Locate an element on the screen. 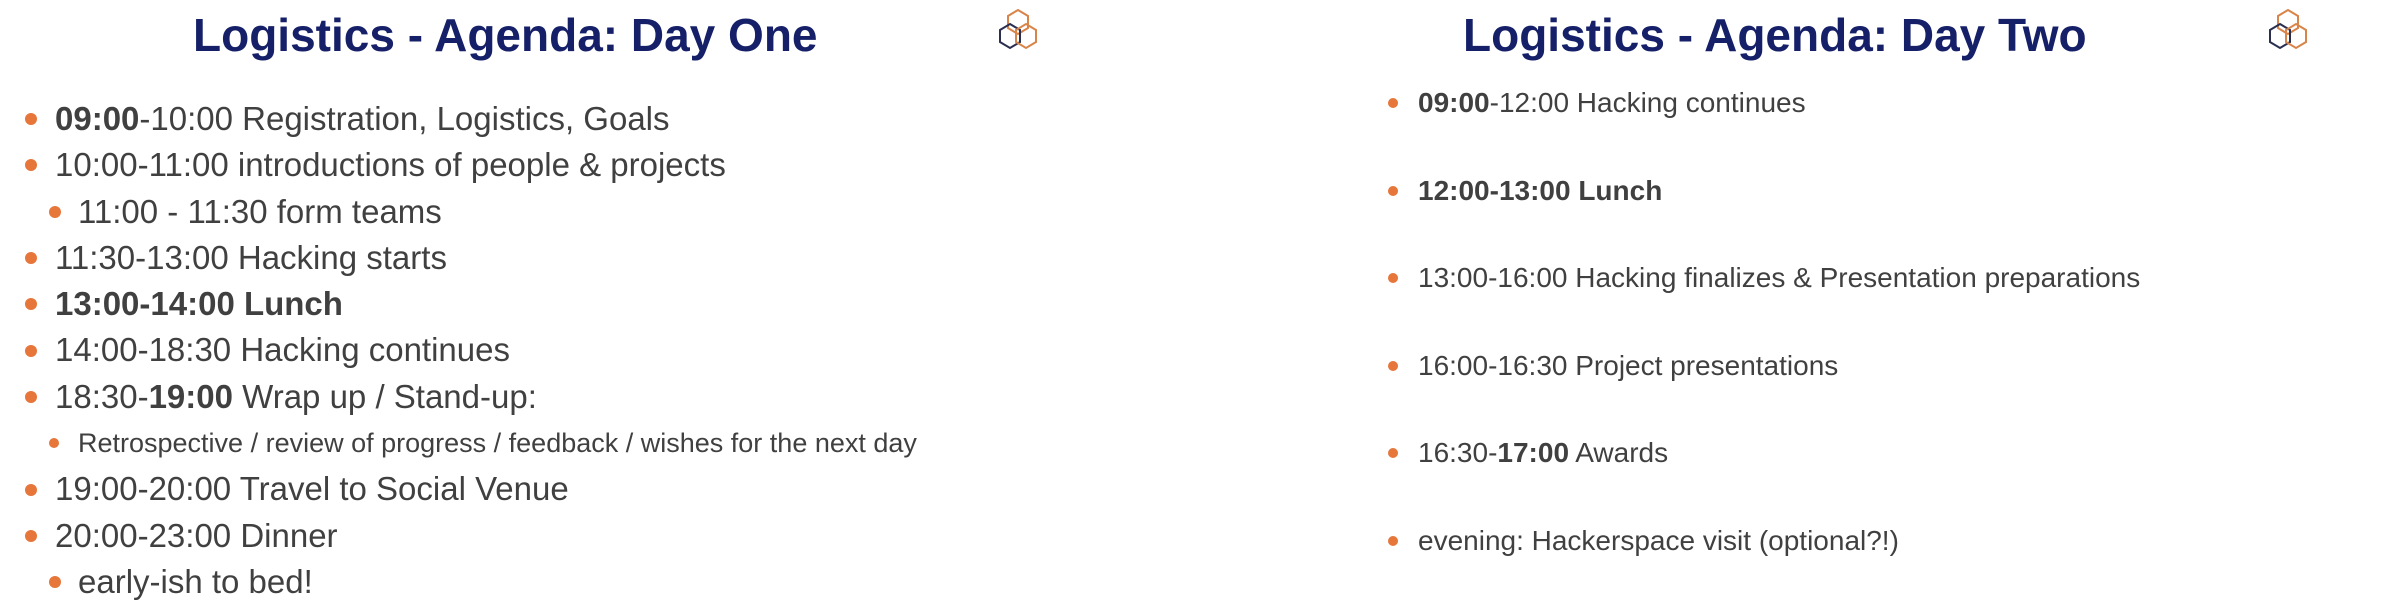  list-subitem: 11:00 - 11:30 form teams is located at coordinates (458, 212).